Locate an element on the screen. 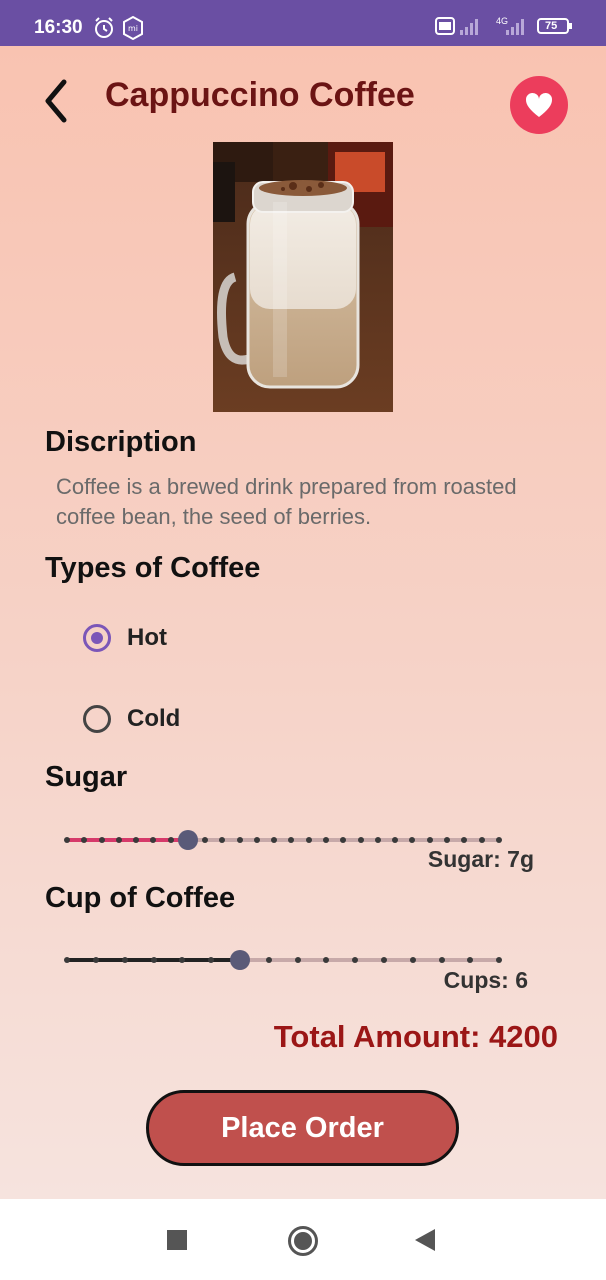  radio-label-hot: Hot is located at coordinates (147, 637).